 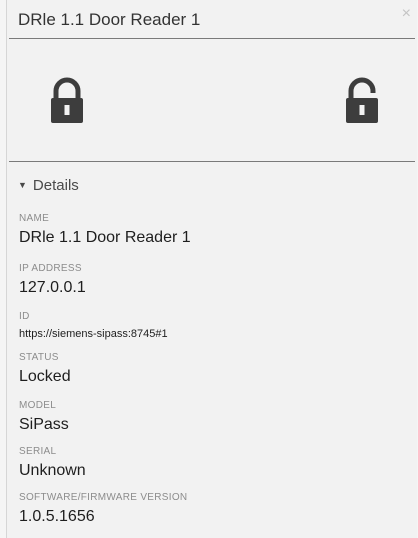 I want to click on field-label: ID, so click(x=24, y=316).